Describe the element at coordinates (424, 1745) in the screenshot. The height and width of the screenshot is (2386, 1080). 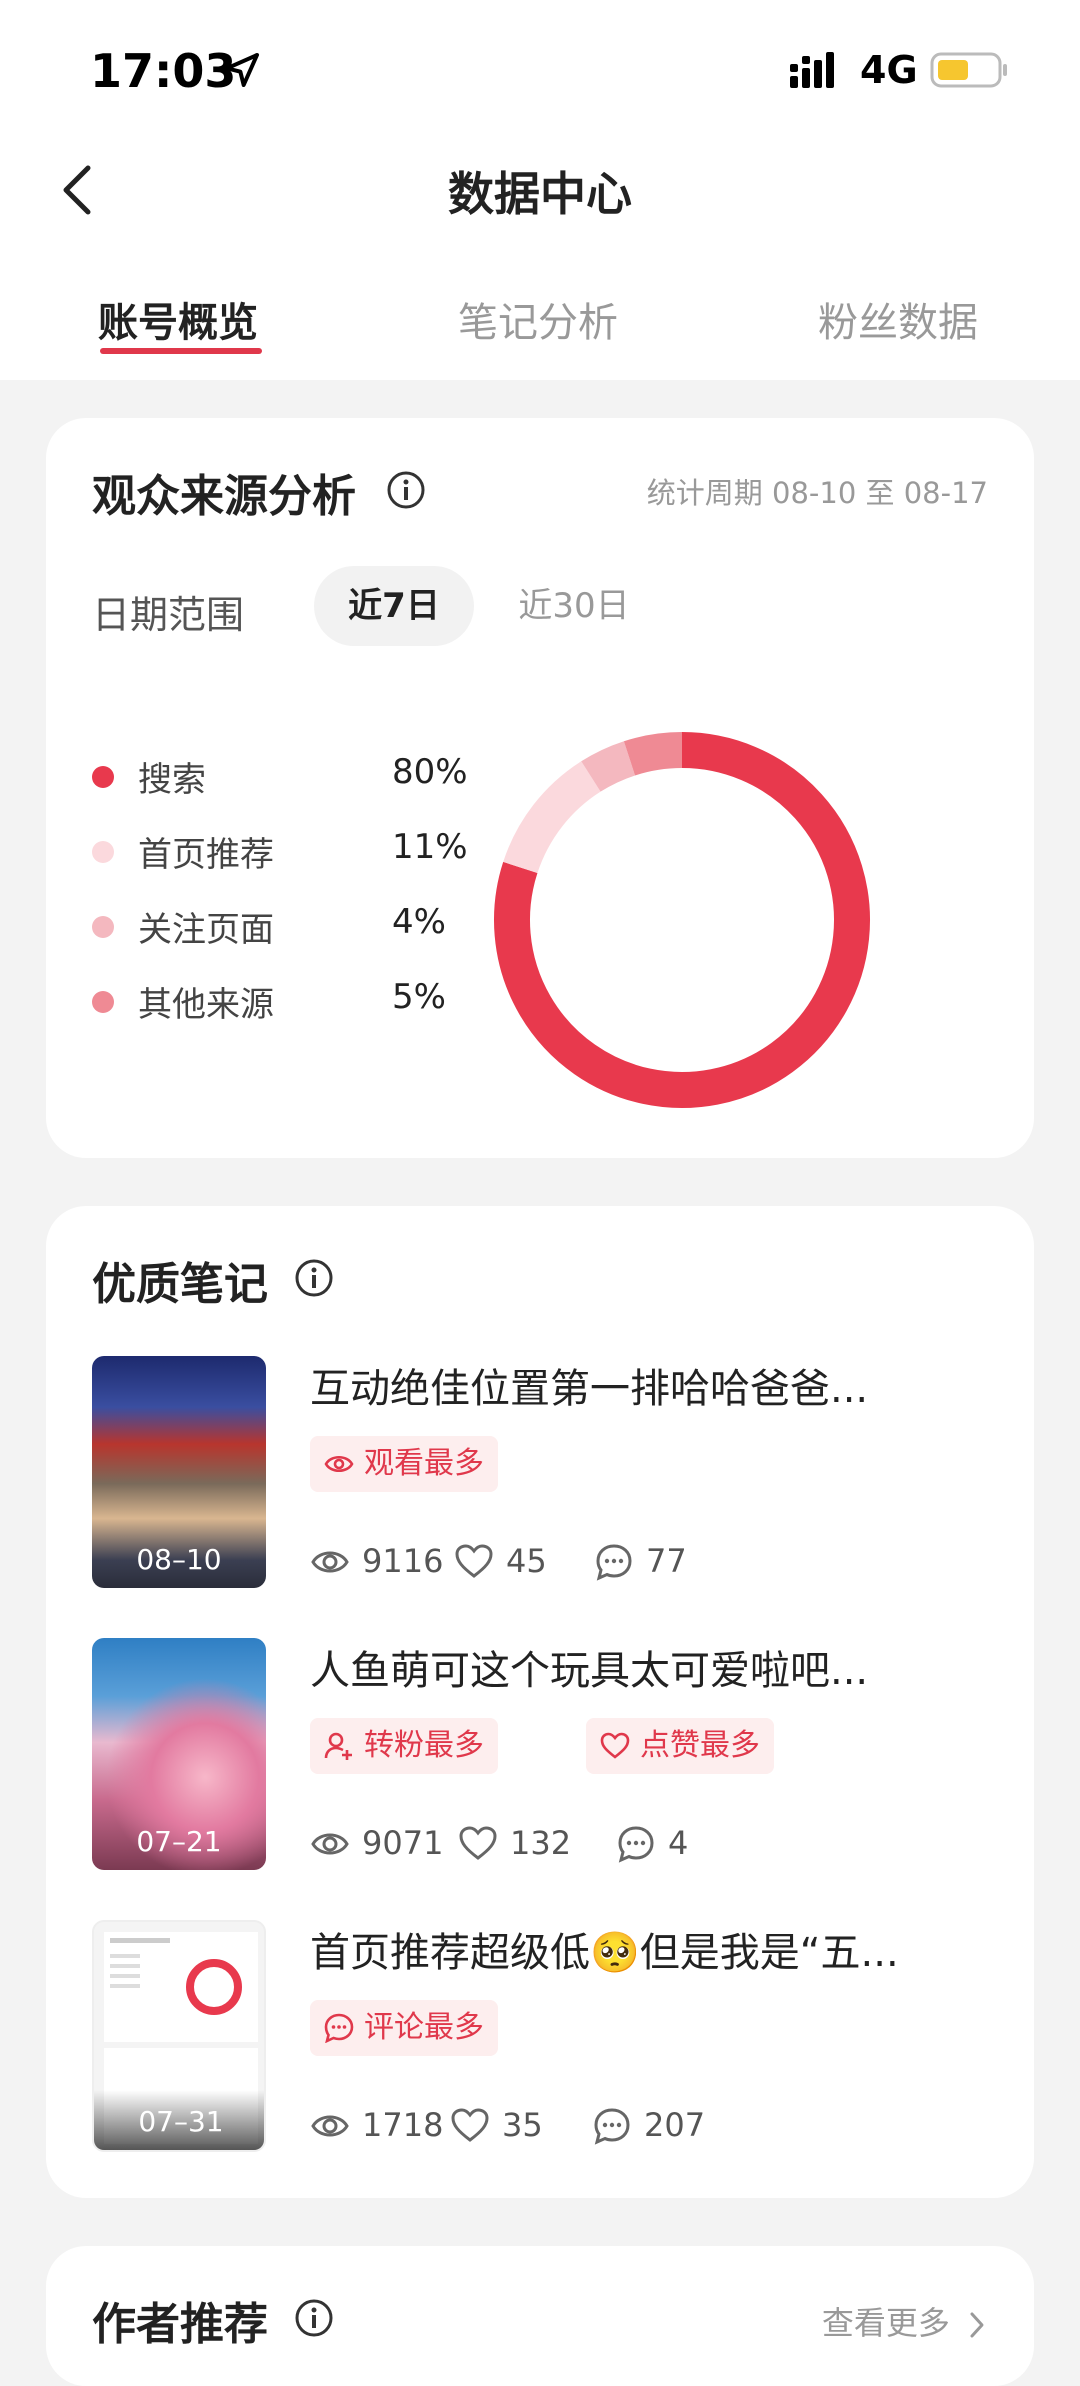
I see `tag-label: 转粉最多` at that location.